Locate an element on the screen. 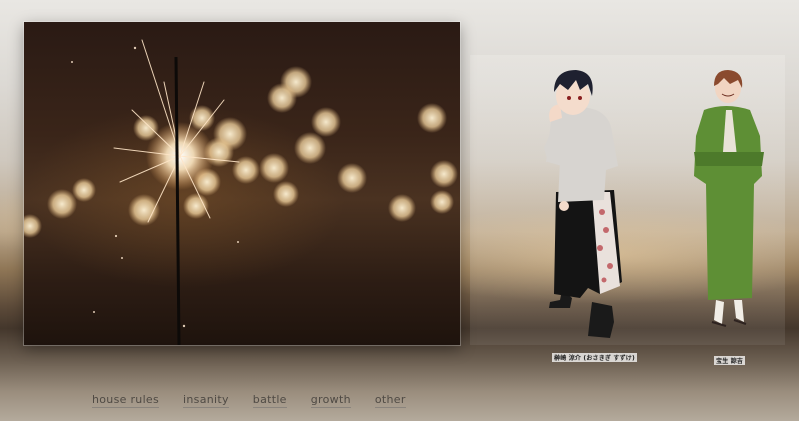 The height and width of the screenshot is (421, 799). nav-link-battle: battle is located at coordinates (269, 400).